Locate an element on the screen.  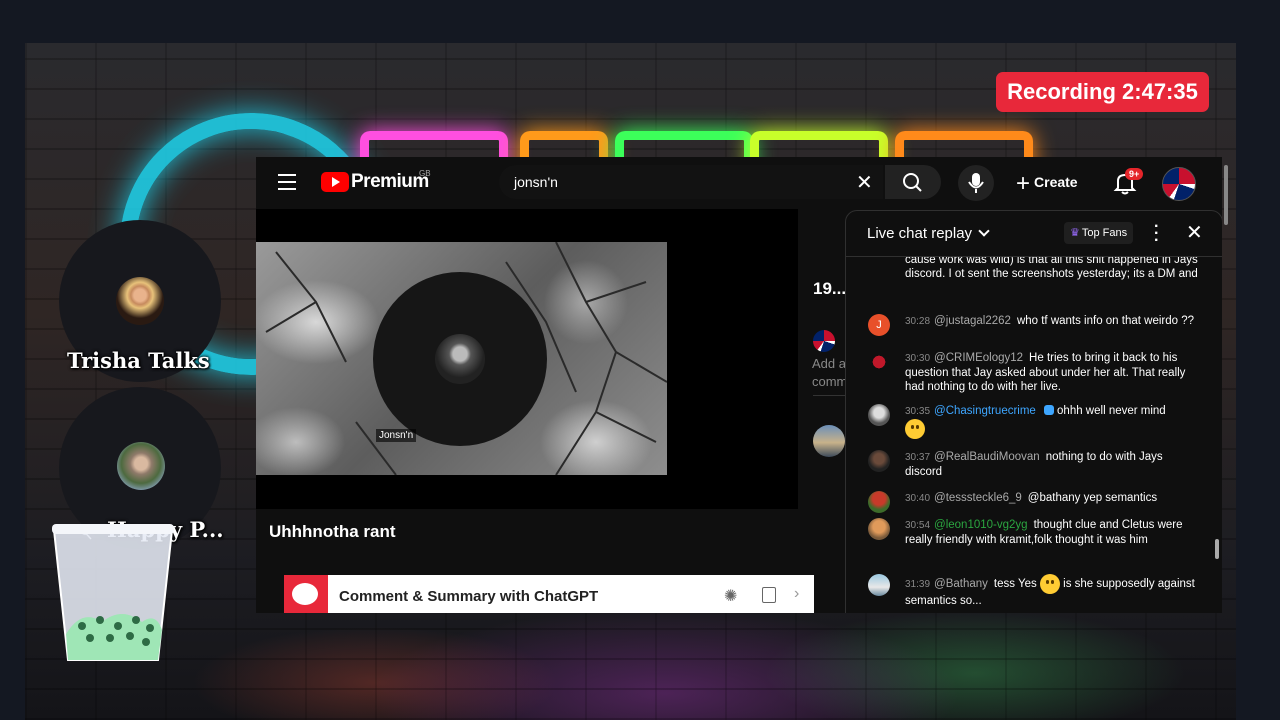
video-title: Uhhhnotha rant is located at coordinates (332, 531).